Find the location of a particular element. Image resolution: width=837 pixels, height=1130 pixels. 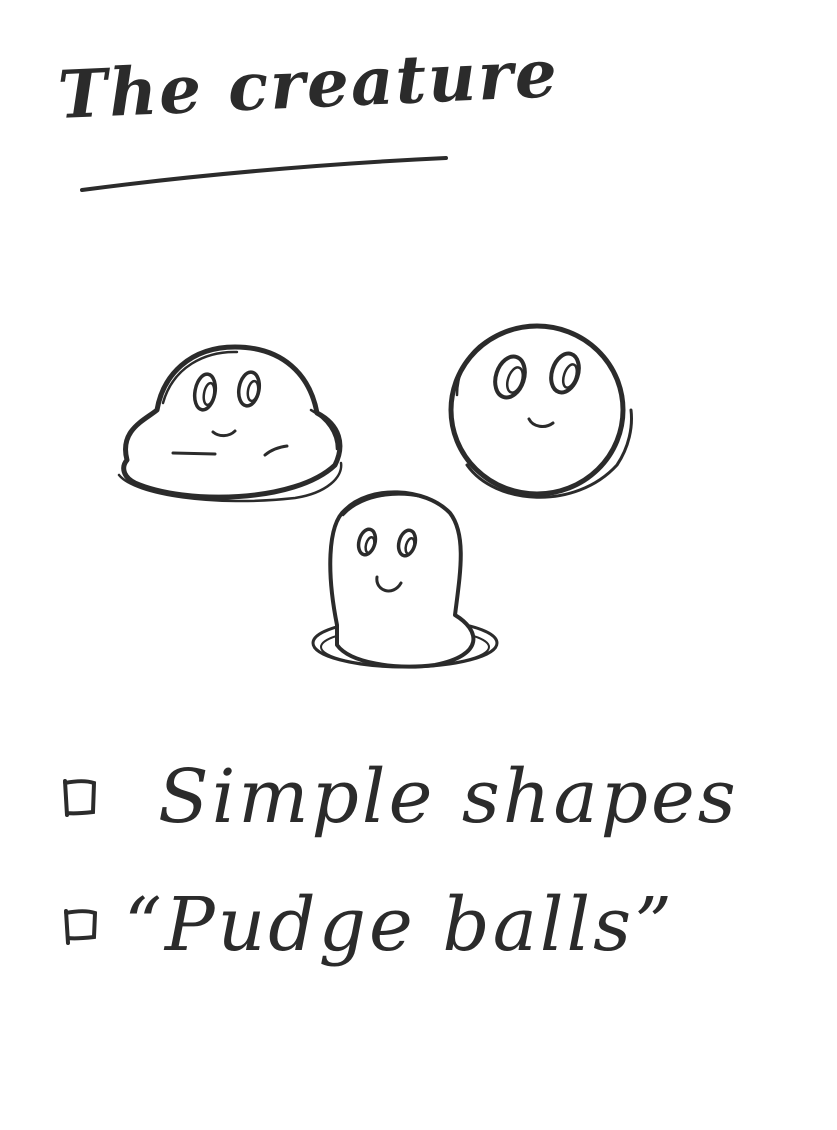

checklist-item: Simple shapes is located at coordinates (399, 797).